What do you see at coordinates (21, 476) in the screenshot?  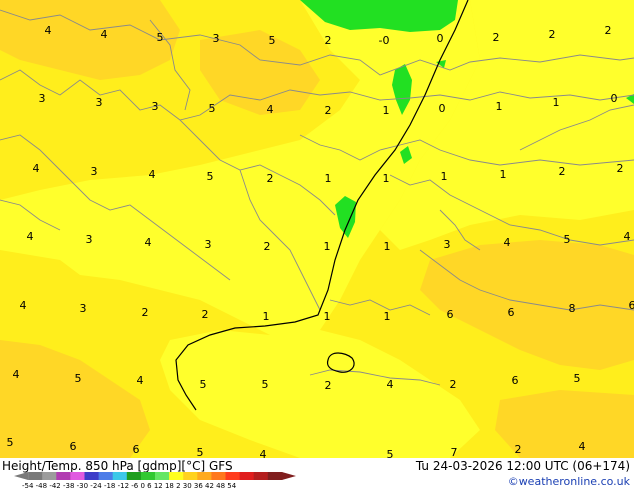 I see `scale-arrow-left` at bounding box center [21, 476].